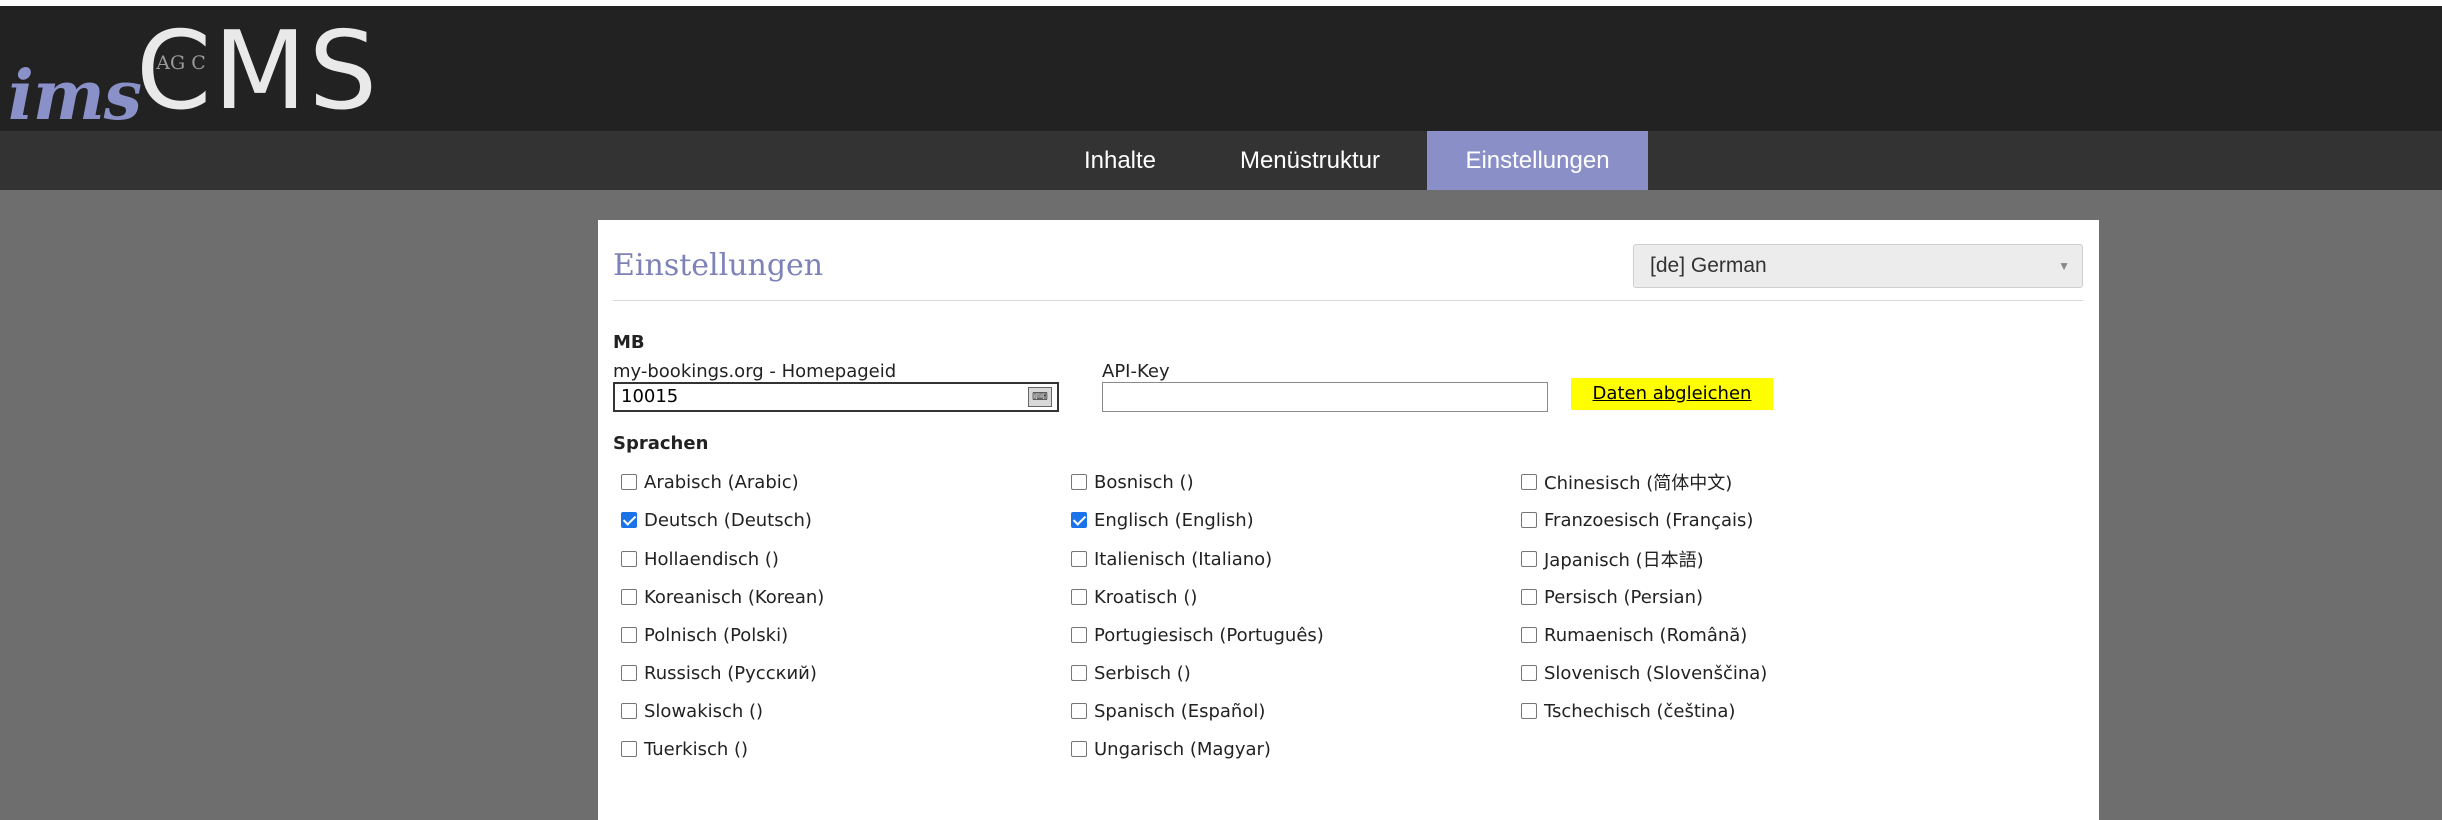 This screenshot has width=2442, height=820. What do you see at coordinates (716, 635) in the screenshot?
I see `language-label: Polnisch (Polski)` at bounding box center [716, 635].